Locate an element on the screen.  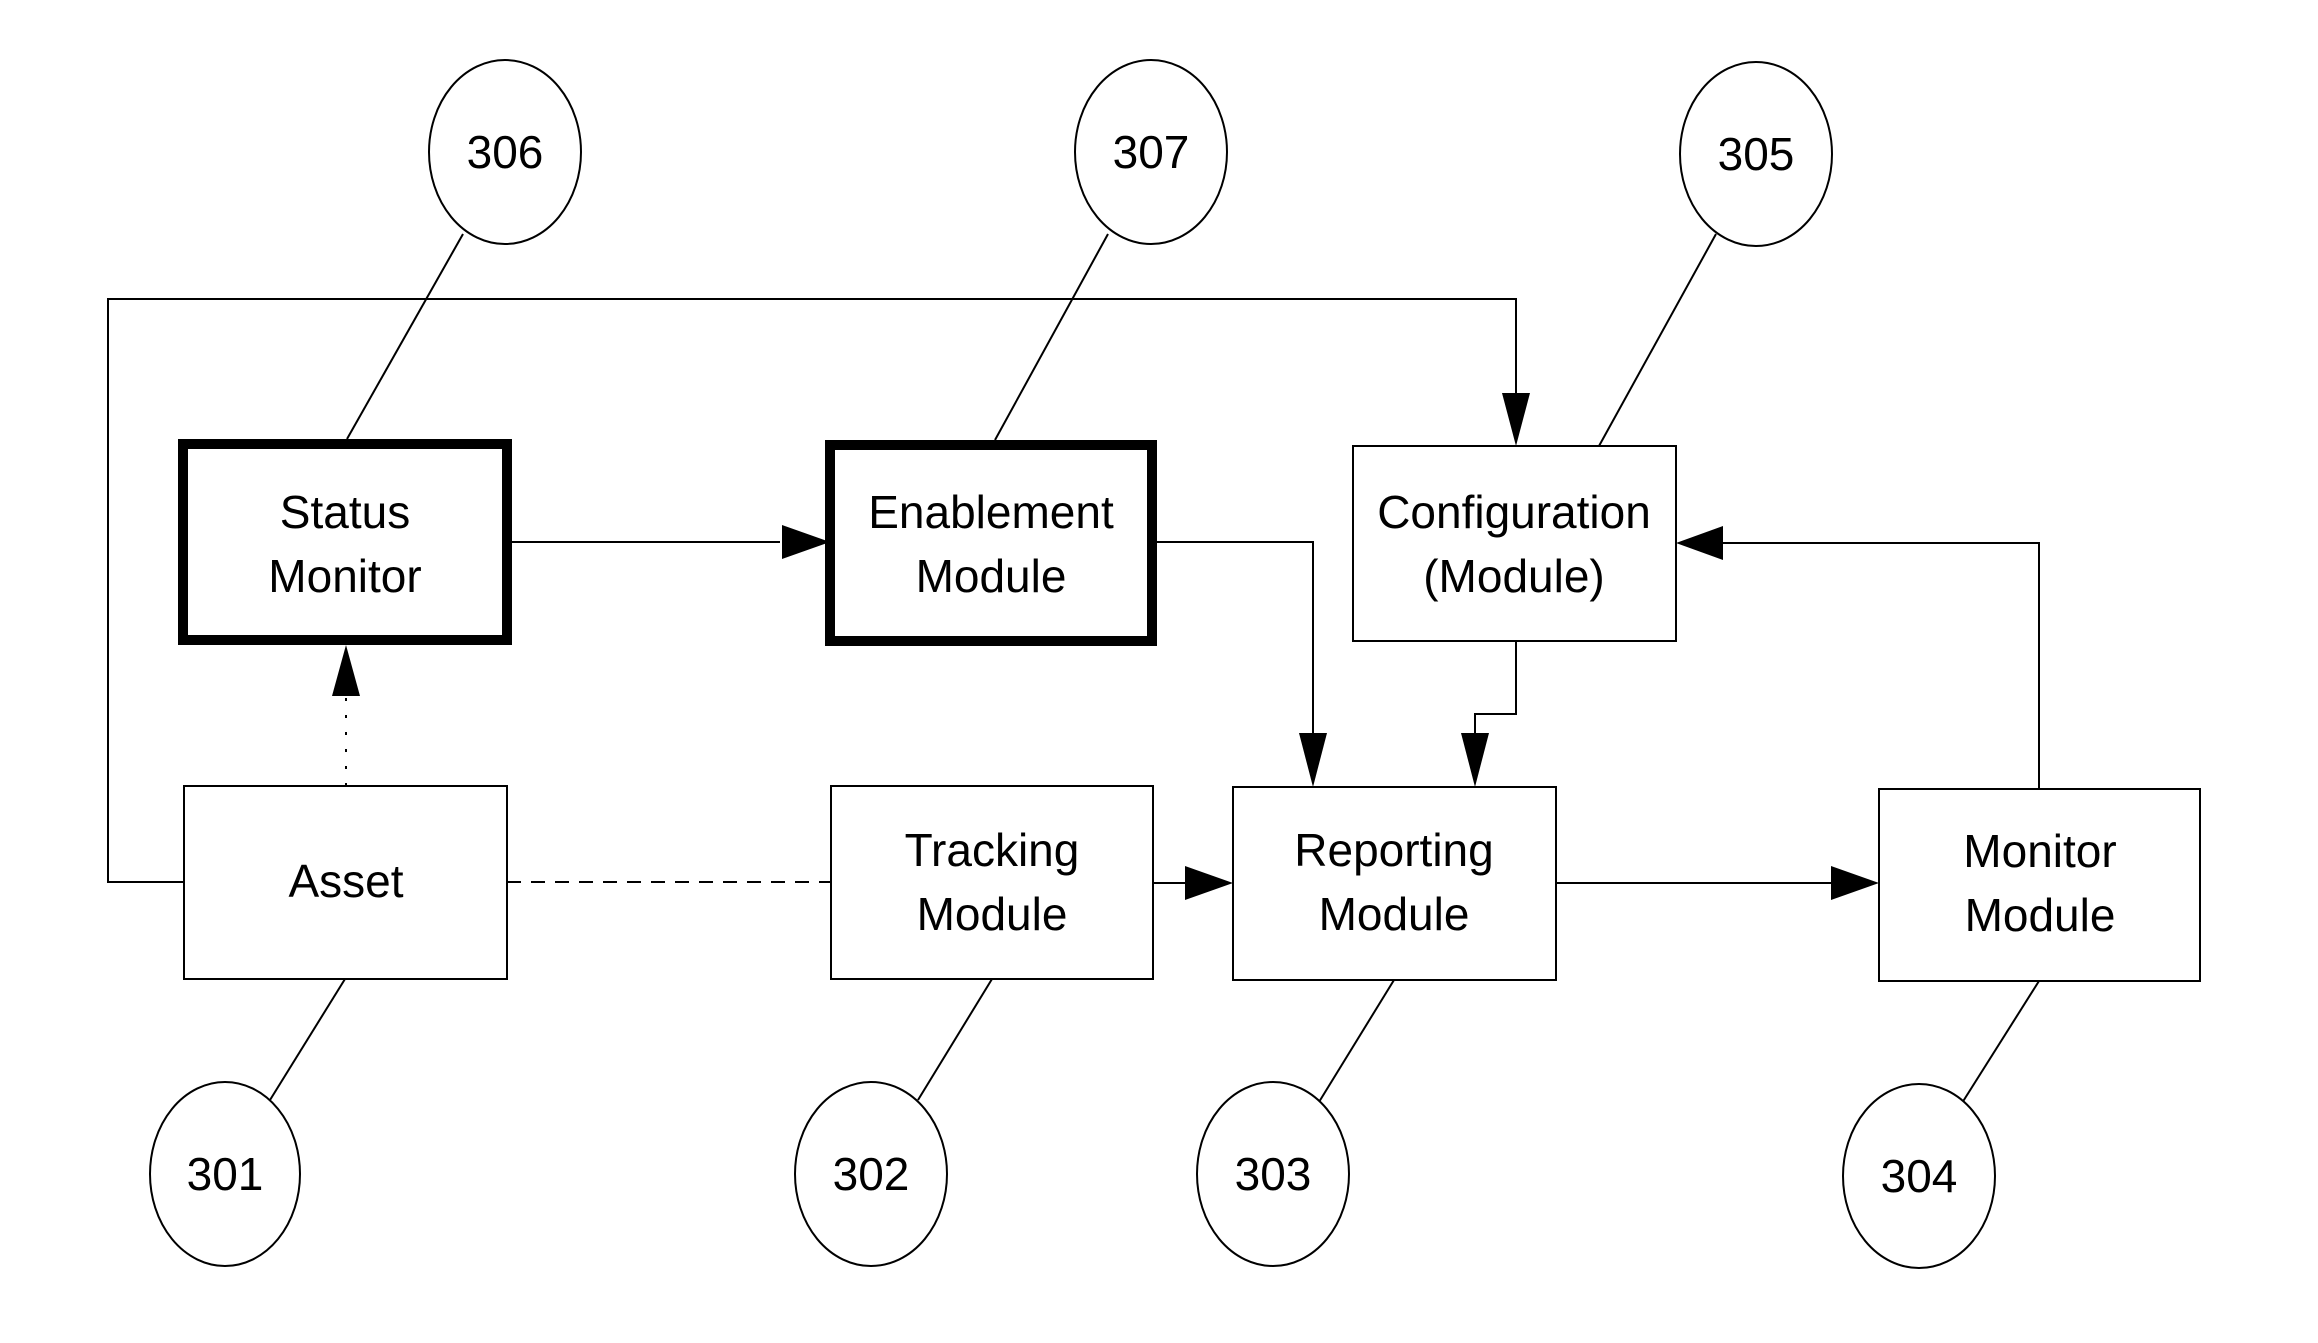
callout-303: 303 is located at coordinates (1273, 1174).